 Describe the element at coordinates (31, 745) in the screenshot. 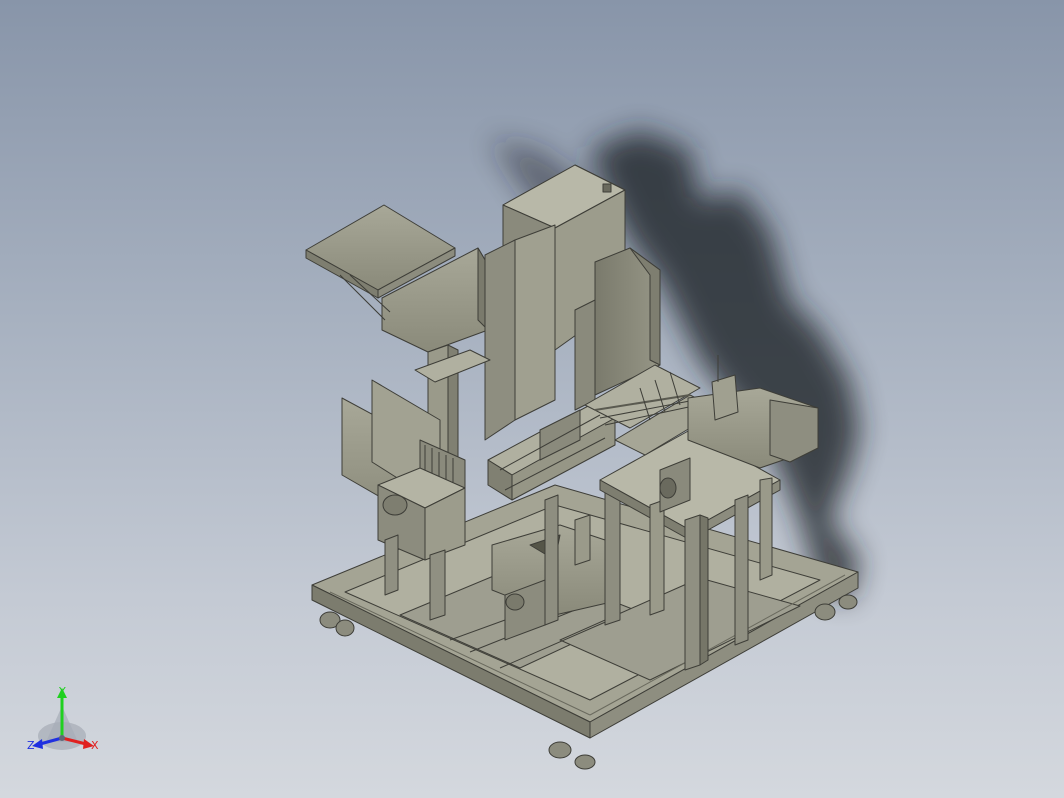

I see `z-axis-label: Z` at that location.